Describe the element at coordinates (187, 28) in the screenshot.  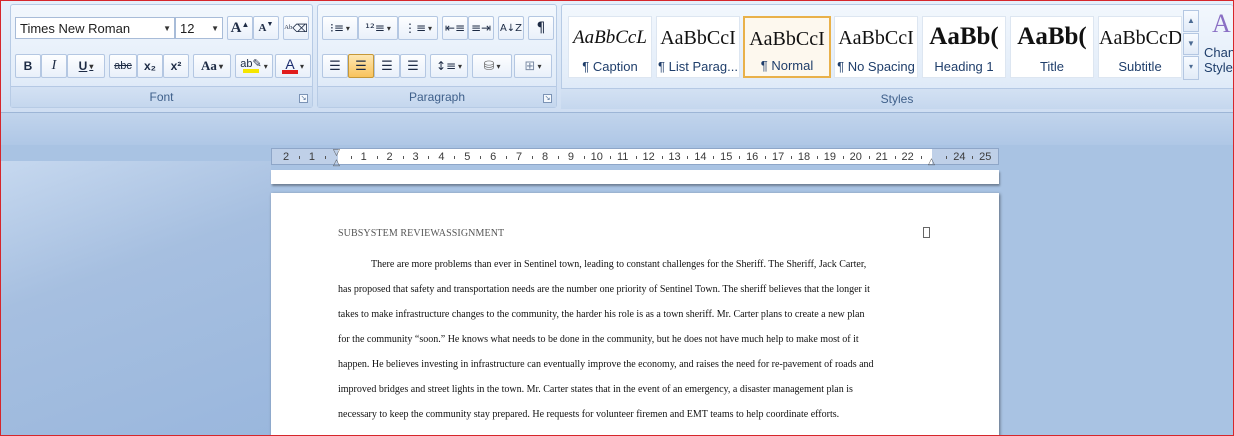
I see `font-size-value: 12` at that location.